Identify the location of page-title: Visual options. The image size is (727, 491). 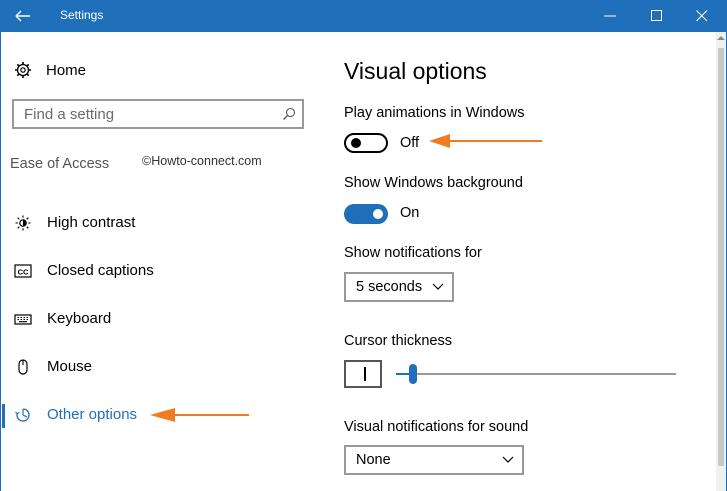
(415, 71).